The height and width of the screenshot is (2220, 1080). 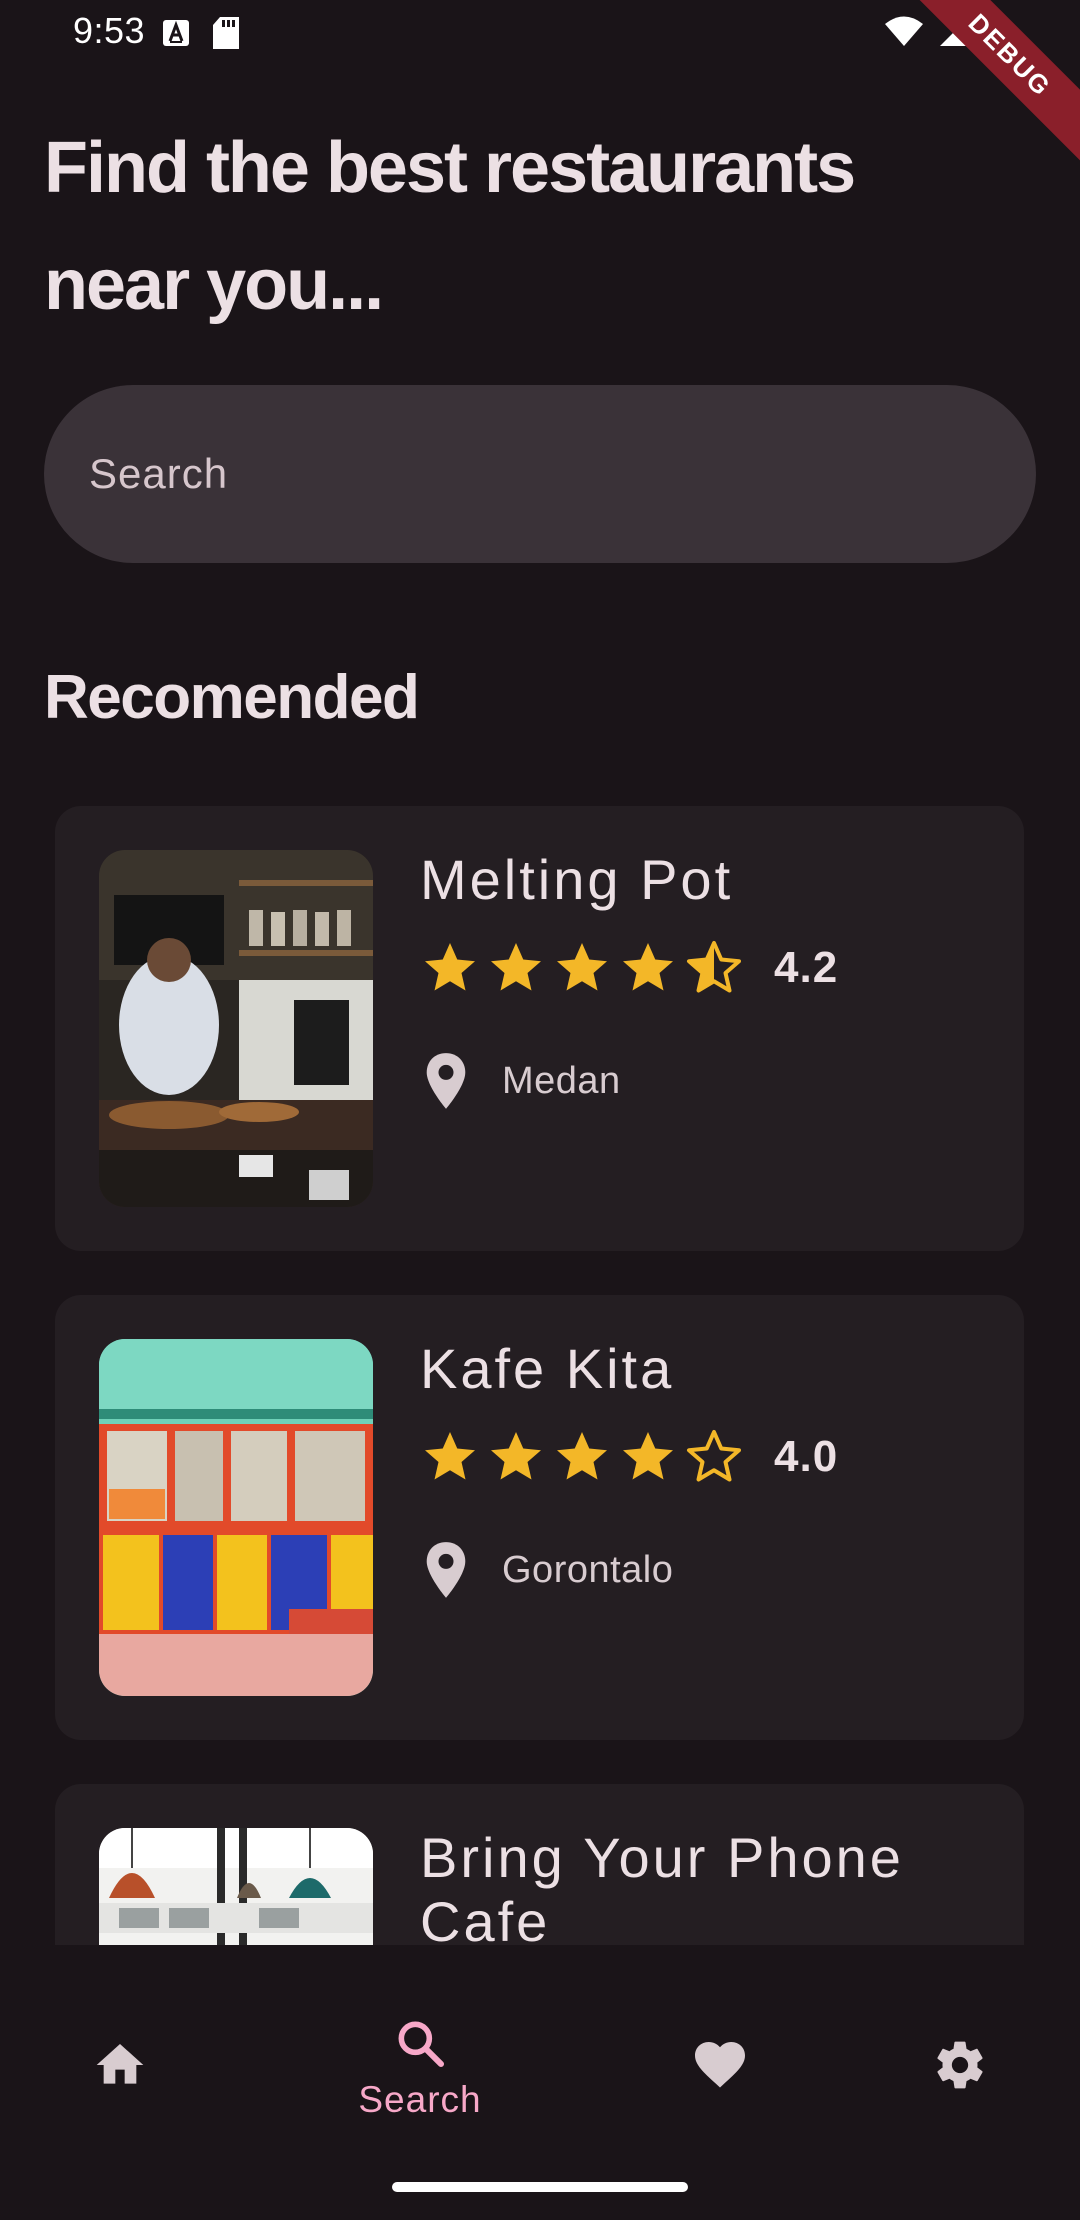 What do you see at coordinates (806, 1456) in the screenshot?
I see `rating-value: 4.0` at bounding box center [806, 1456].